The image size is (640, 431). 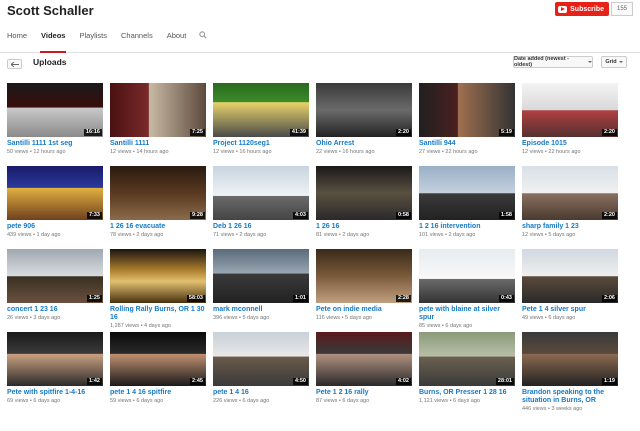 I want to click on video-thumbnail: 4:50, so click(x=261, y=359).